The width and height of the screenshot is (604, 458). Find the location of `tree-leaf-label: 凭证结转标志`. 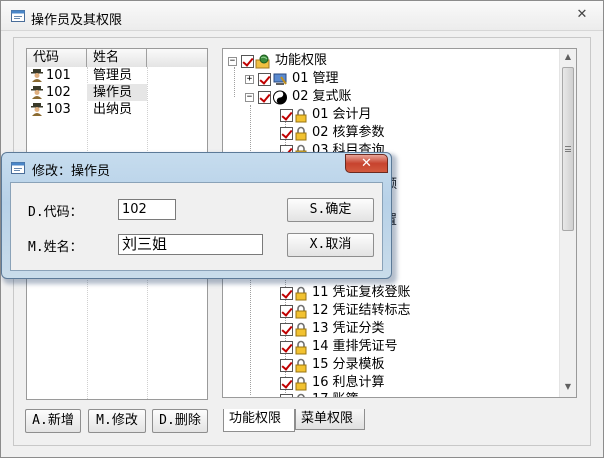

tree-leaf-label: 凭证结转标志 is located at coordinates (371, 310).